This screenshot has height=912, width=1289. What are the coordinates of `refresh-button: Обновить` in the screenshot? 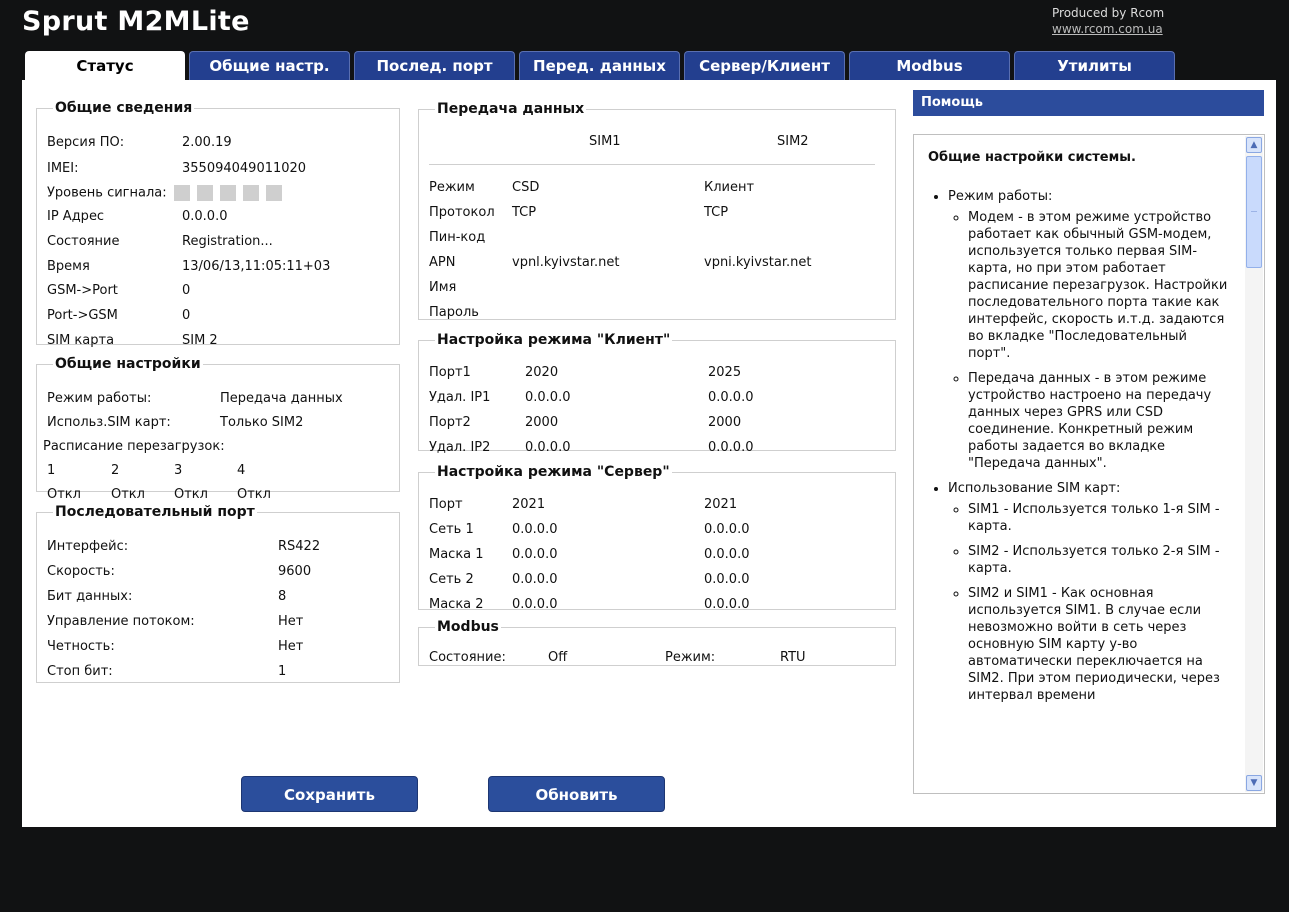 It's located at (576, 794).